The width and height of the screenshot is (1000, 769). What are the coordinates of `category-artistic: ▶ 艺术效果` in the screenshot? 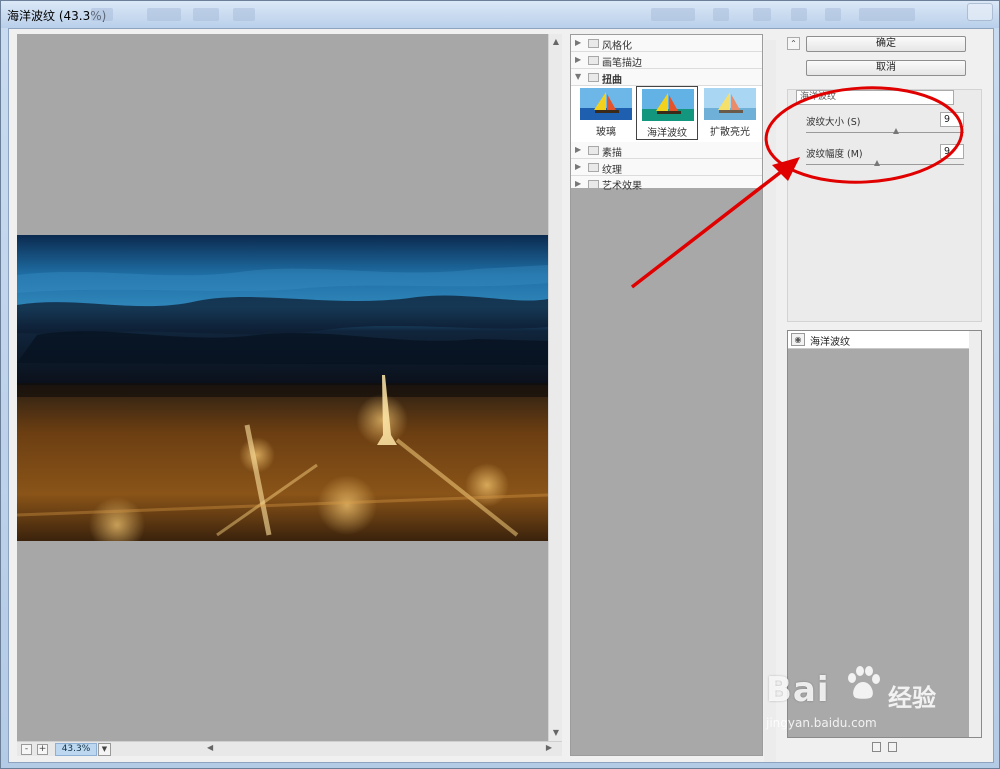 It's located at (666, 184).